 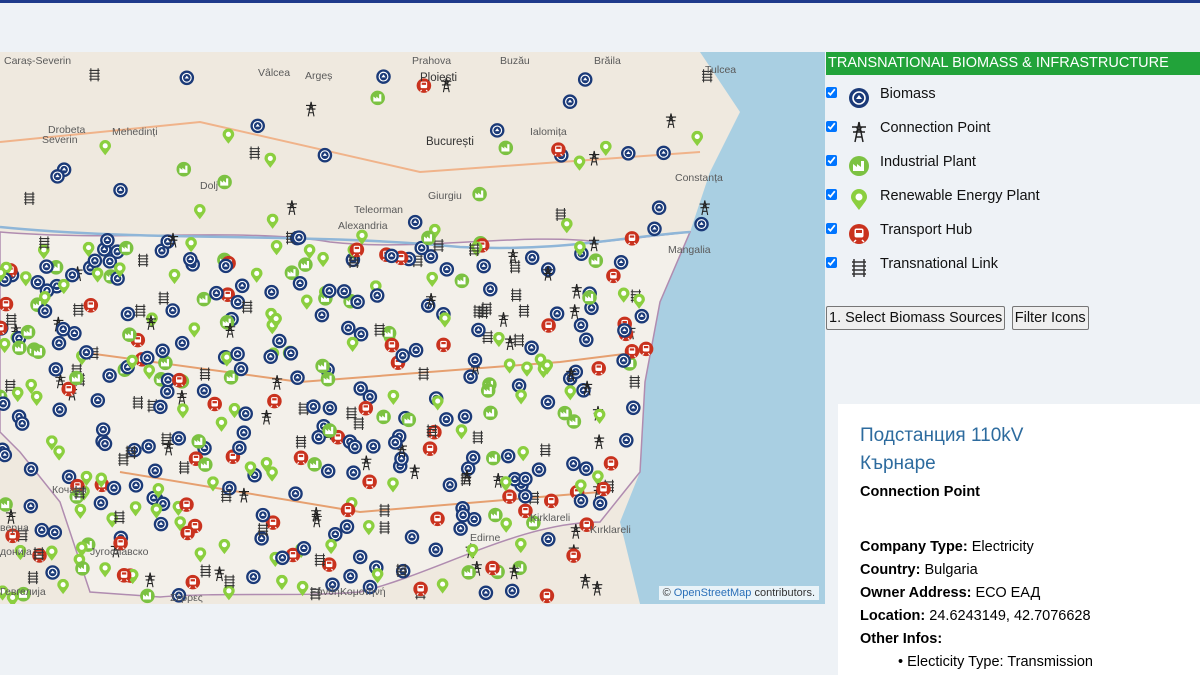 What do you see at coordinates (1013, 100) in the screenshot?
I see `legend-item-biomass: Biomass` at bounding box center [1013, 100].